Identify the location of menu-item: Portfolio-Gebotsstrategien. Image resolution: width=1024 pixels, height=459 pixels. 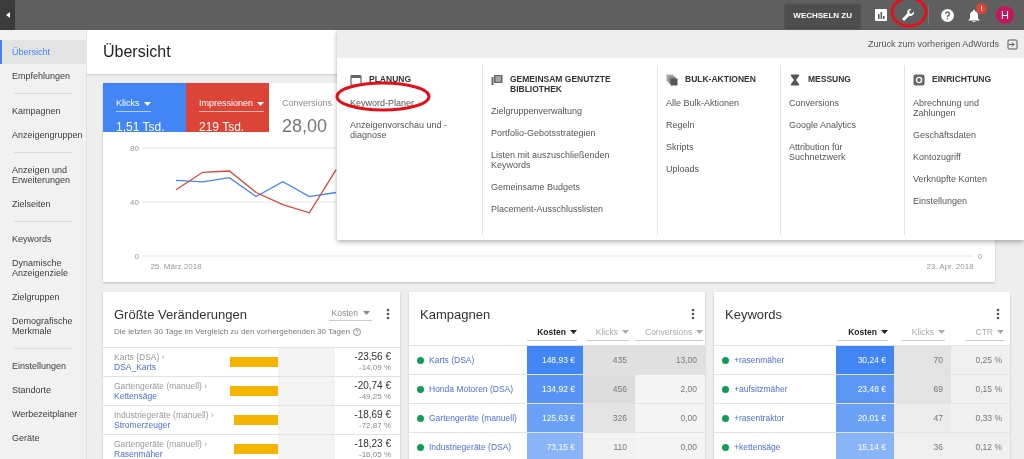
(543, 133).